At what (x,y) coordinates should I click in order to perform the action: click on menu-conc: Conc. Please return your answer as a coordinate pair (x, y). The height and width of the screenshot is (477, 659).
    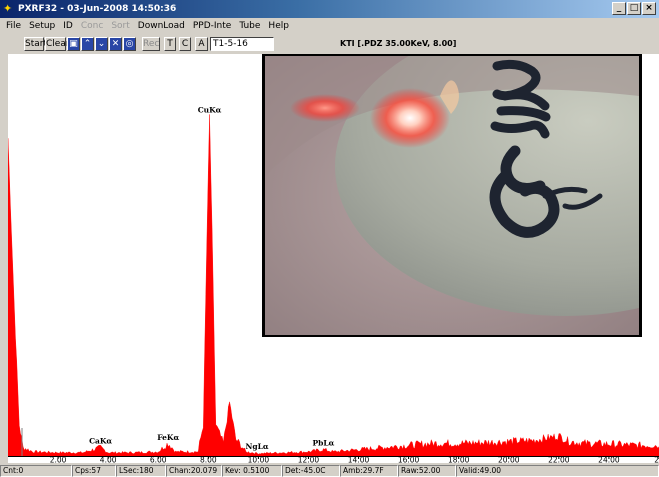
    Looking at the image, I should click on (92, 26).